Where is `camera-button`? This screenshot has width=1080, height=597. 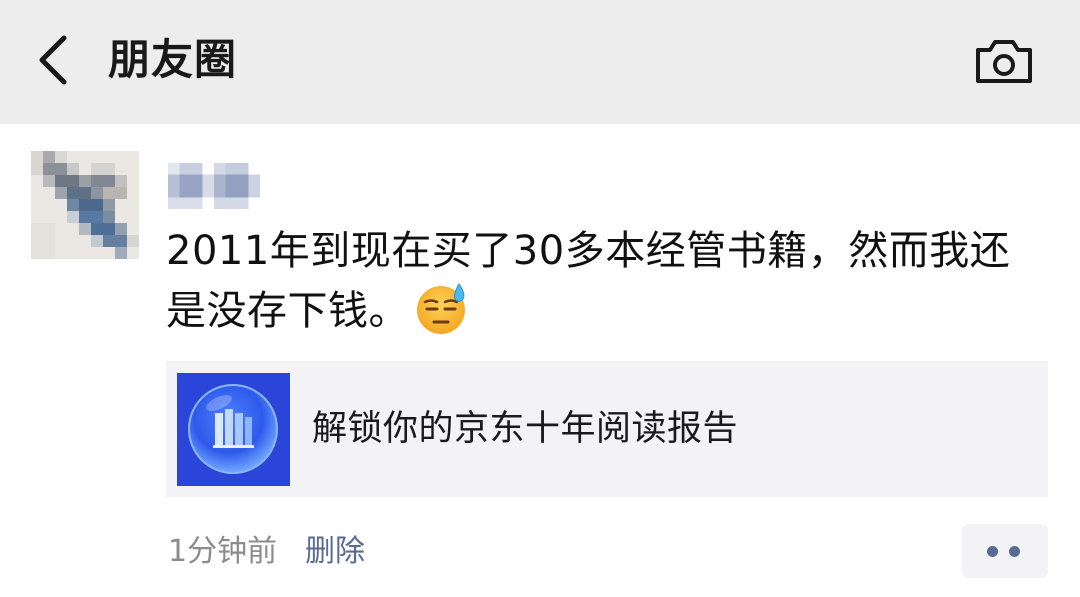
camera-button is located at coordinates (1004, 61).